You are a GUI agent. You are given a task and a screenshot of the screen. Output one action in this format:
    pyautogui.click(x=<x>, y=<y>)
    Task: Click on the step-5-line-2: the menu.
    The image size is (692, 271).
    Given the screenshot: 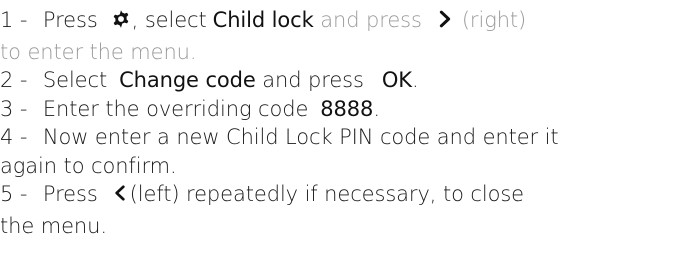 What is the action you would take?
    pyautogui.click(x=53, y=225)
    